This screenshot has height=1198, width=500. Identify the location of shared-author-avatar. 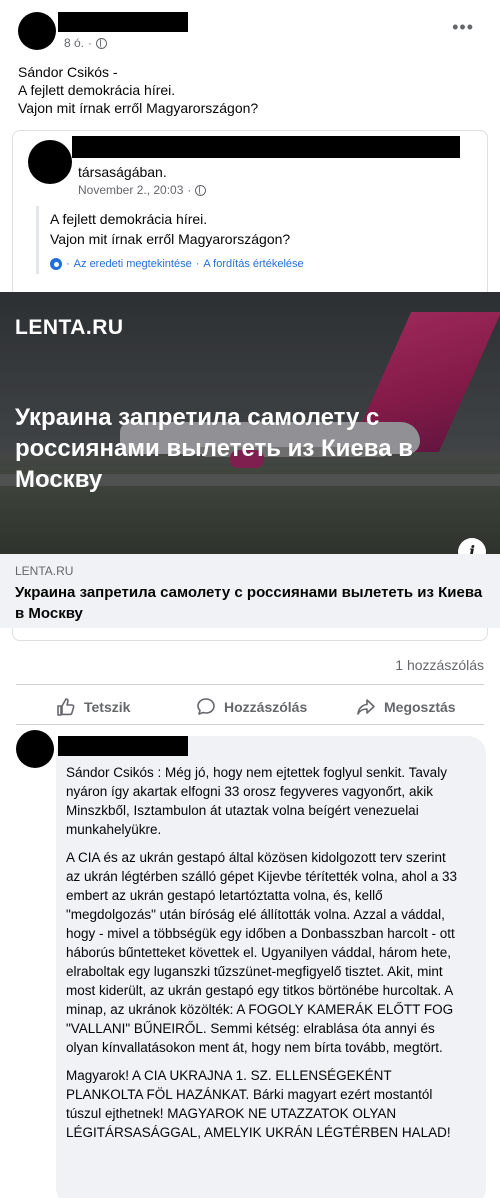
(50, 162).